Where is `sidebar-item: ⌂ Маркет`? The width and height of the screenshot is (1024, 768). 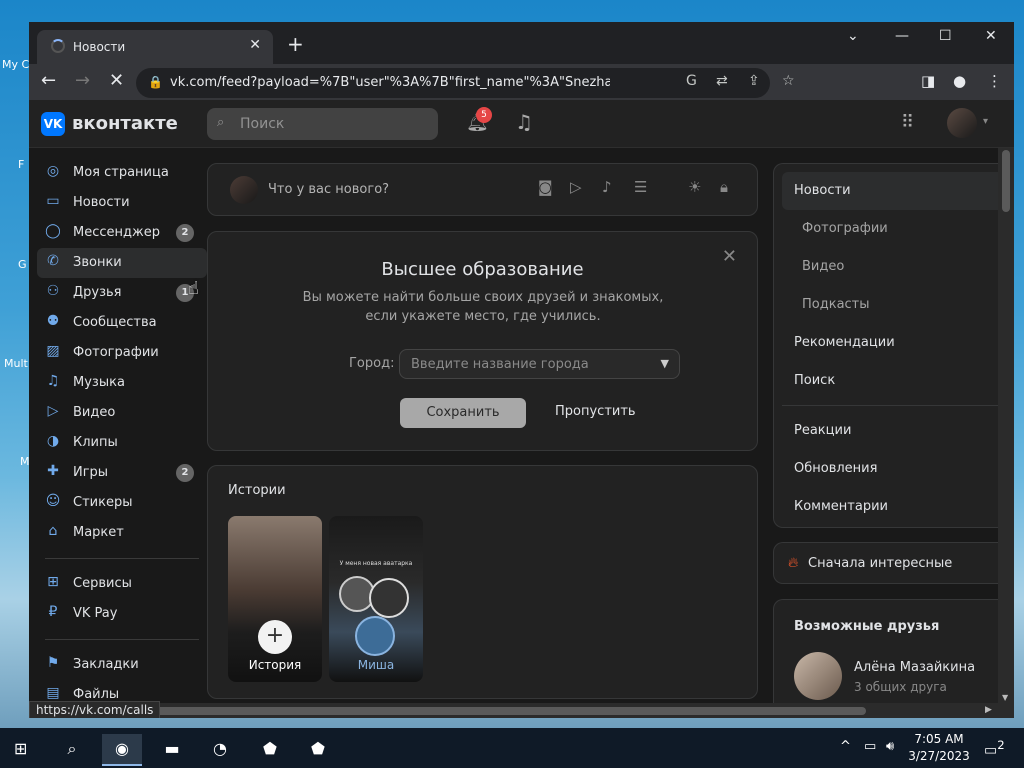
sidebar-item: ⌂ Маркет is located at coordinates (122, 533).